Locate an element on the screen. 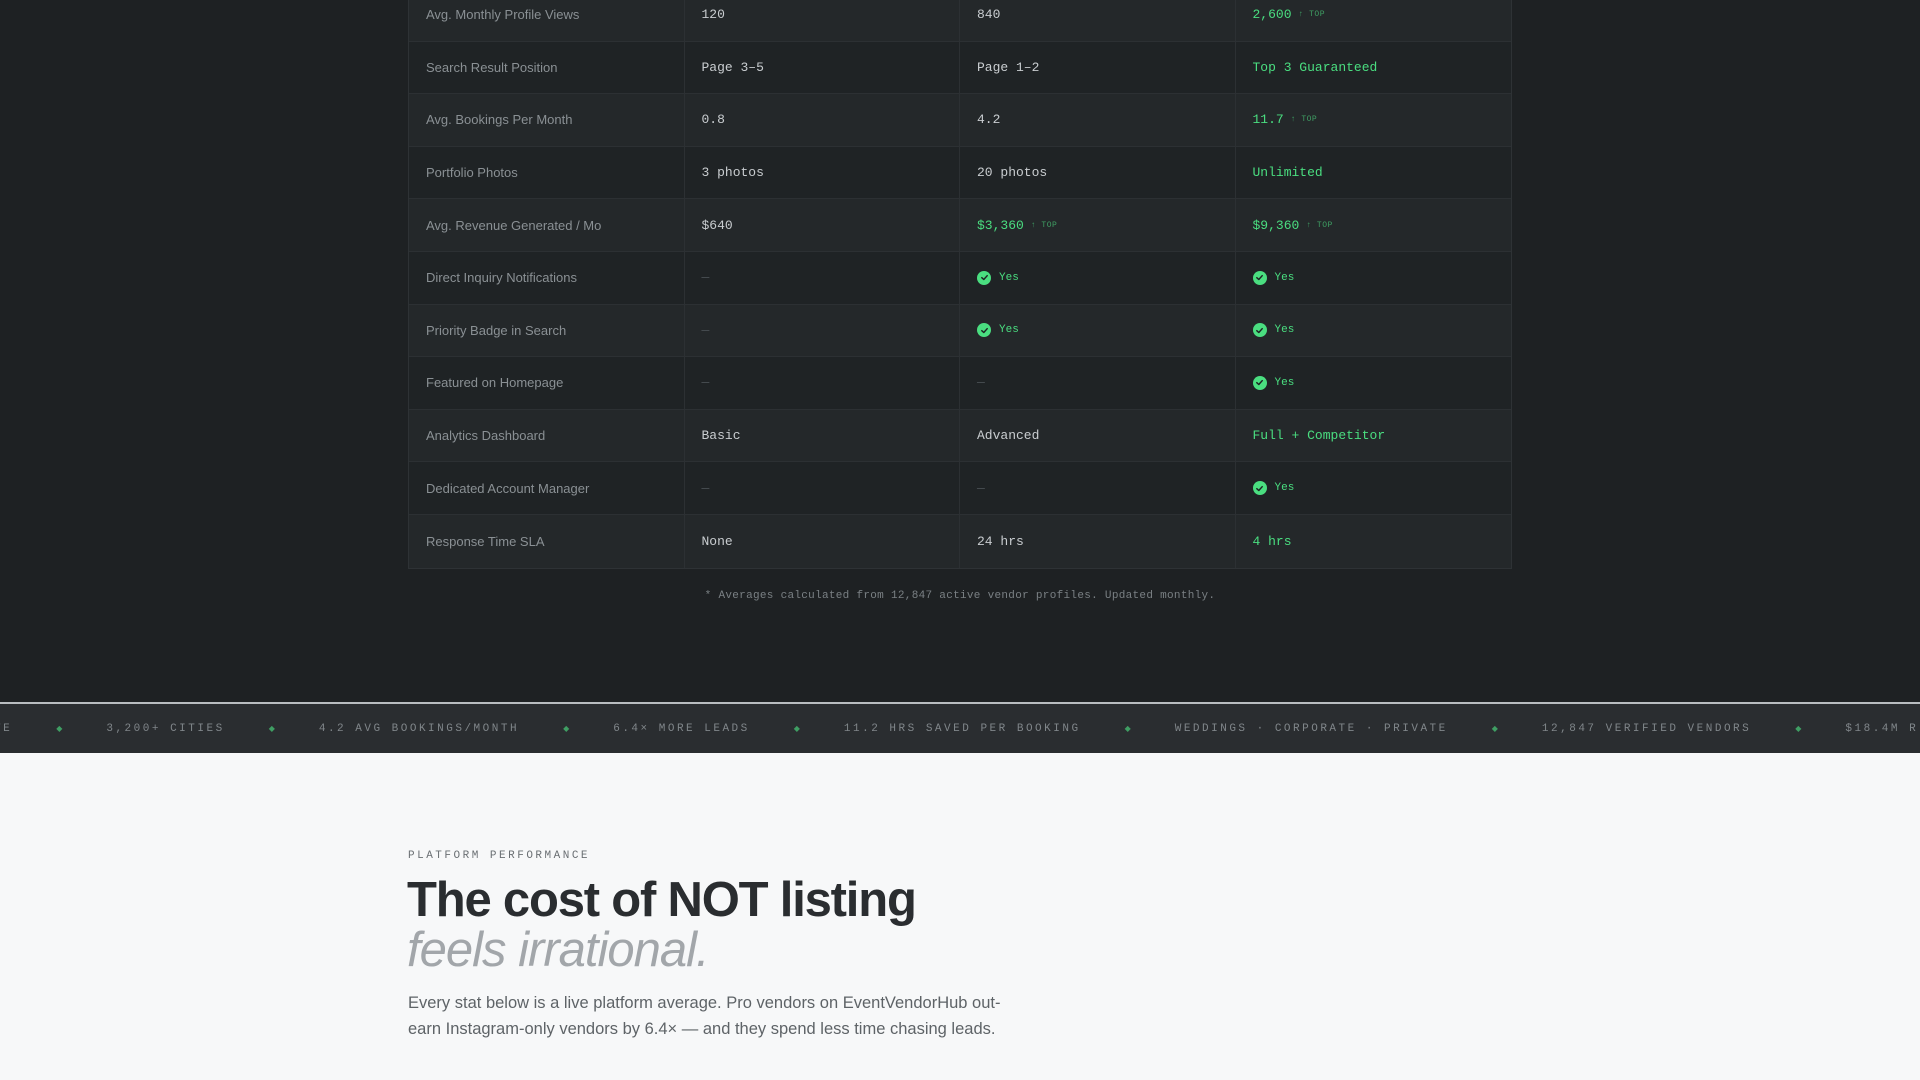  cell-value: Basic is located at coordinates (721, 436).